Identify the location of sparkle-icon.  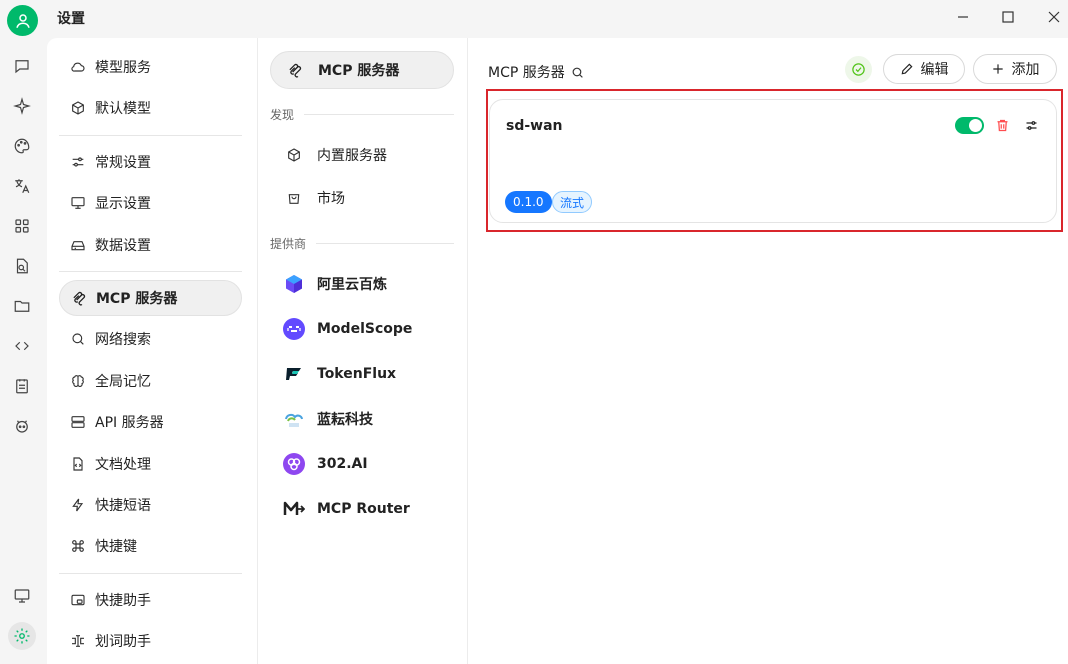
(22, 106).